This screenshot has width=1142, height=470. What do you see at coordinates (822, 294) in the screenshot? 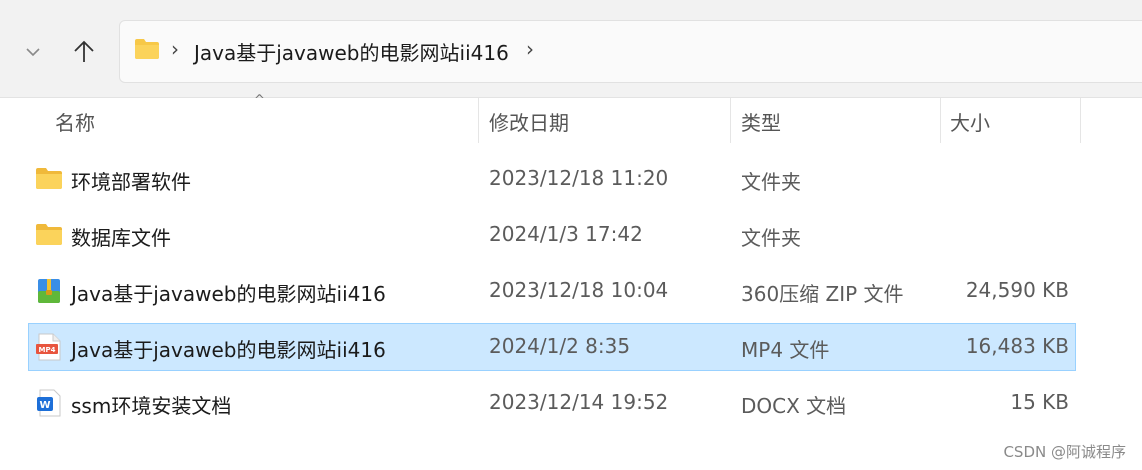
I see `file-type: 360压缩 ZIP 文件` at bounding box center [822, 294].